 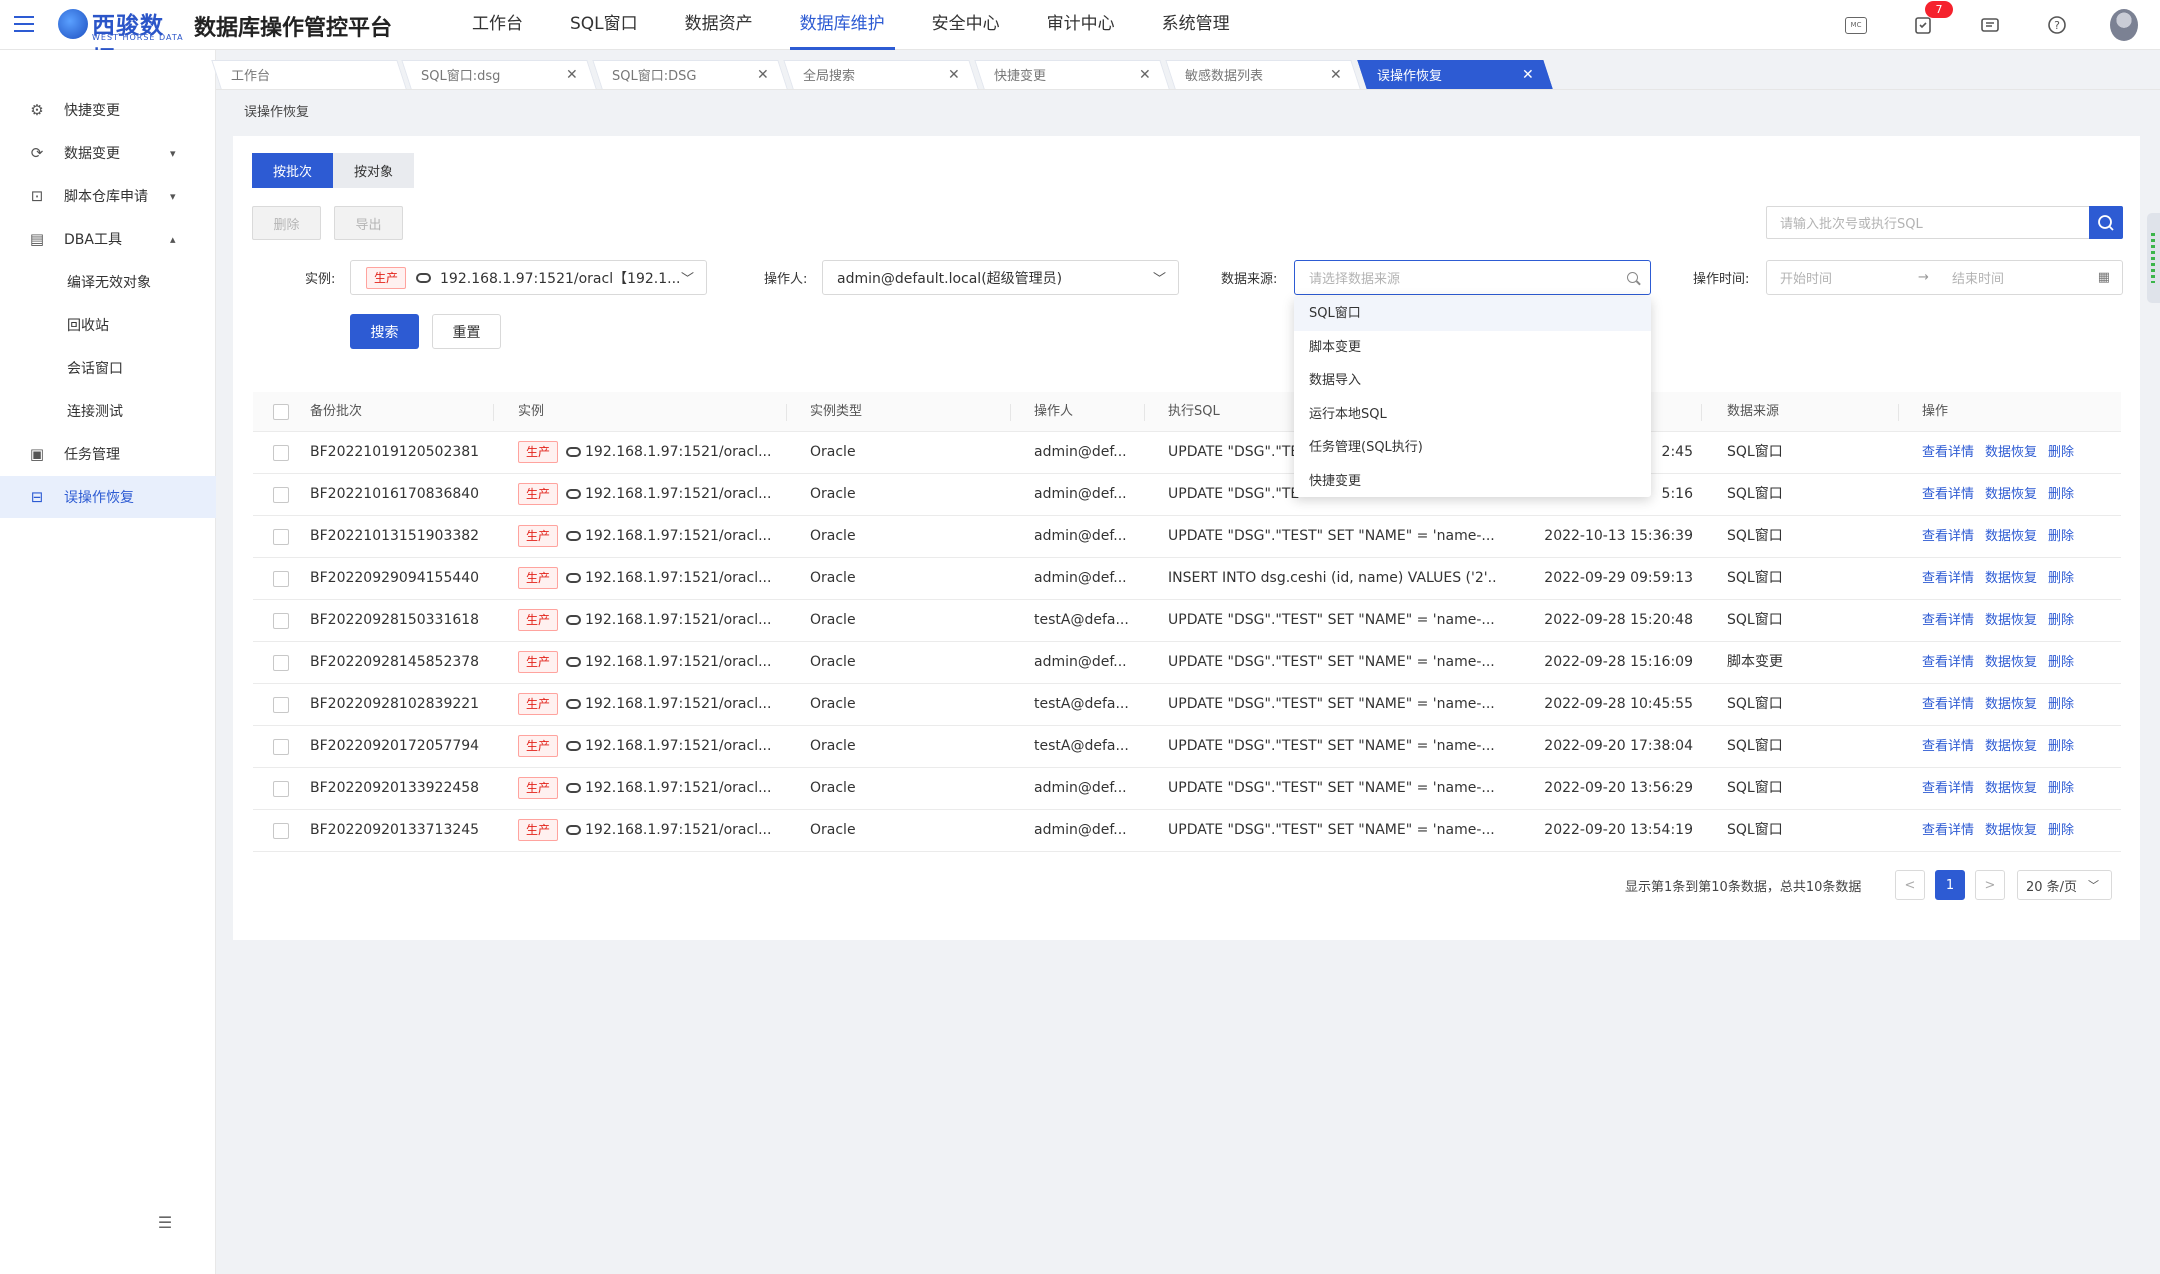 What do you see at coordinates (2153, 258) in the screenshot?
I see `side-widget-handle` at bounding box center [2153, 258].